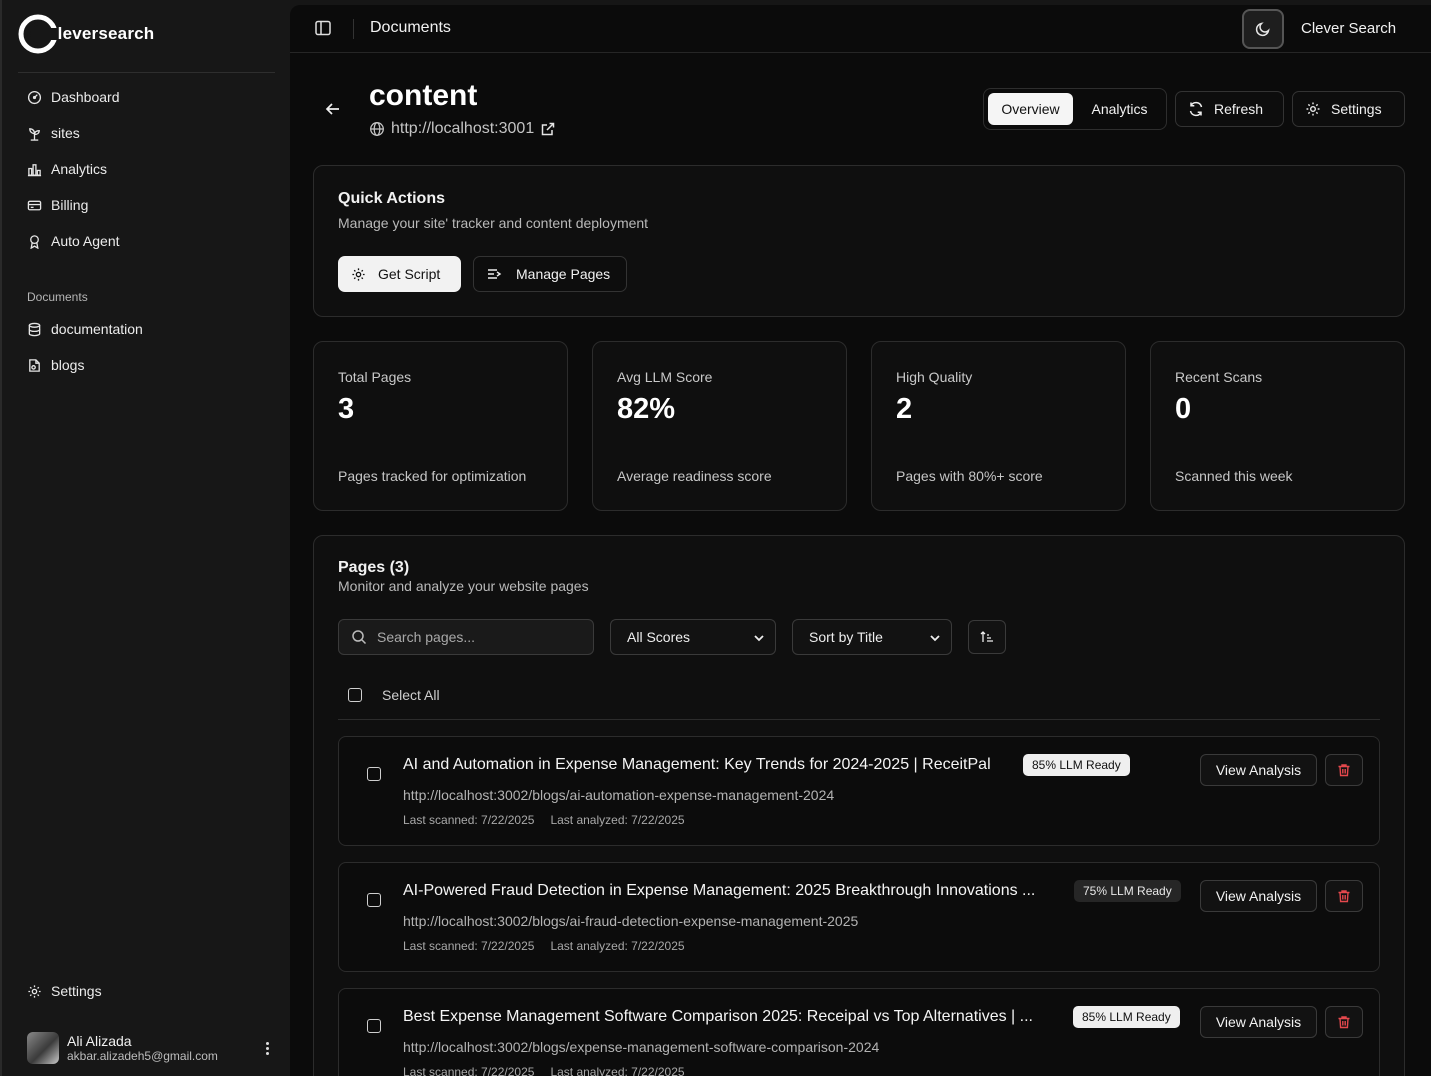 The image size is (1431, 1076). I want to click on llm-score-badge: 85% LLM Ready, so click(1076, 765).